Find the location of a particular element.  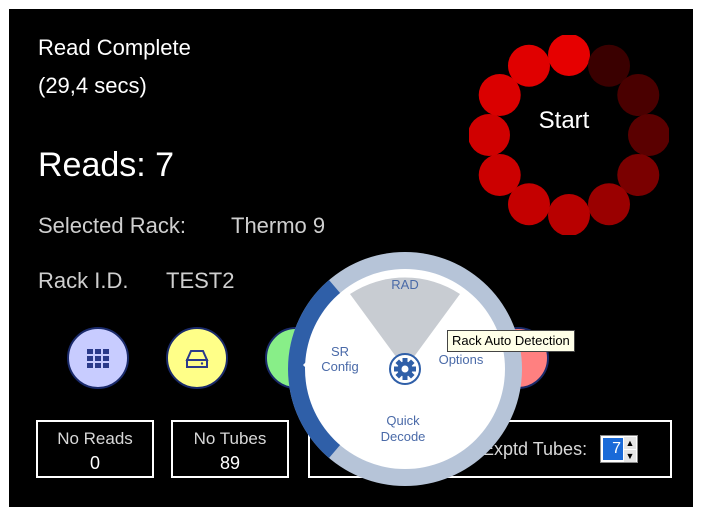

rack-id-value: TEST2 is located at coordinates (200, 280).